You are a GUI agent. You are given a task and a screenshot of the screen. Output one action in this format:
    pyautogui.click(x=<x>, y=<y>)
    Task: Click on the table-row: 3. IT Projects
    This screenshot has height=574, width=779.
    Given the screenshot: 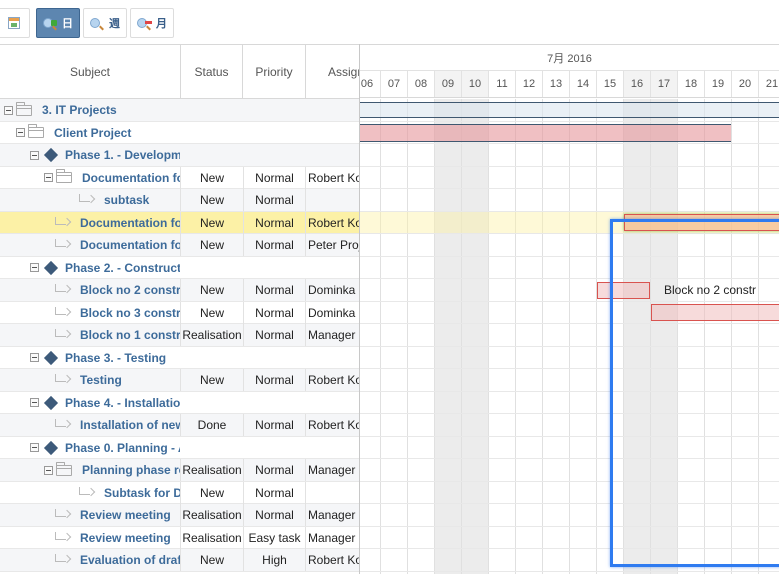 What is the action you would take?
    pyautogui.click(x=180, y=110)
    